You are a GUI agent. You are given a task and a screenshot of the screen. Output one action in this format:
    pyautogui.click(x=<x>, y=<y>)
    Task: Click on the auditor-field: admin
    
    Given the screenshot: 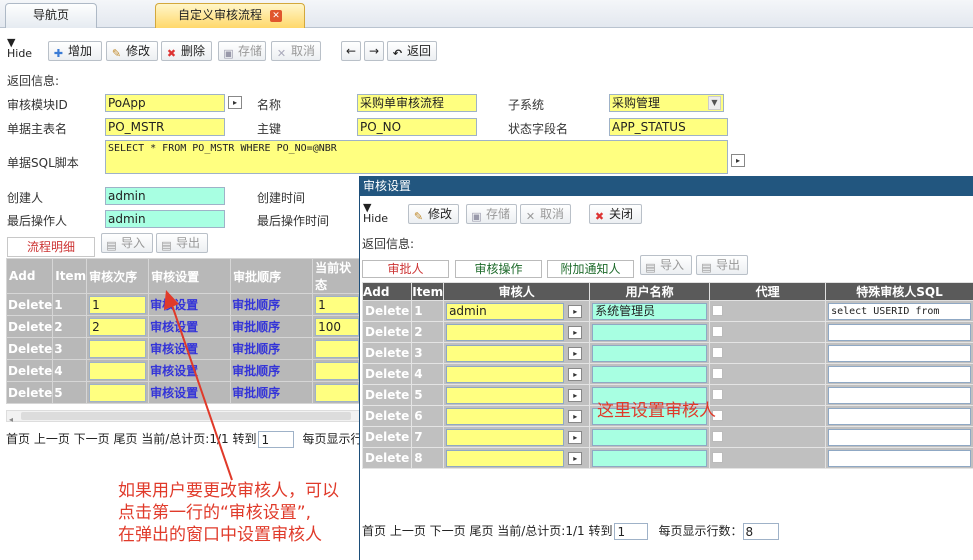 What is the action you would take?
    pyautogui.click(x=505, y=311)
    